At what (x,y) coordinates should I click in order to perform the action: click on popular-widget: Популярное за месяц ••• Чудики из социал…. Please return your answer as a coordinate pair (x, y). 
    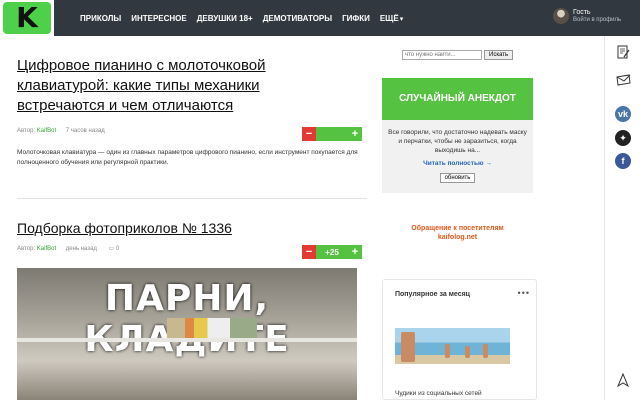
    Looking at the image, I should click on (459, 339).